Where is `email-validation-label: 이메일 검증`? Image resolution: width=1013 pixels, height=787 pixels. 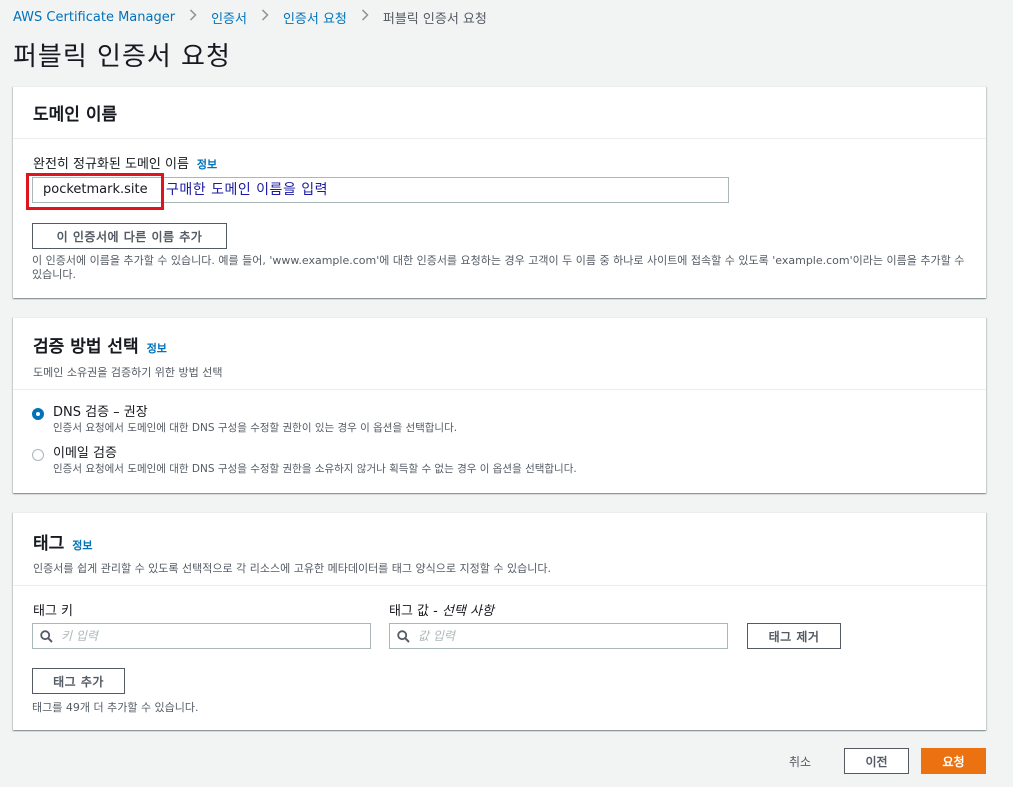
email-validation-label: 이메일 검증 is located at coordinates (85, 453).